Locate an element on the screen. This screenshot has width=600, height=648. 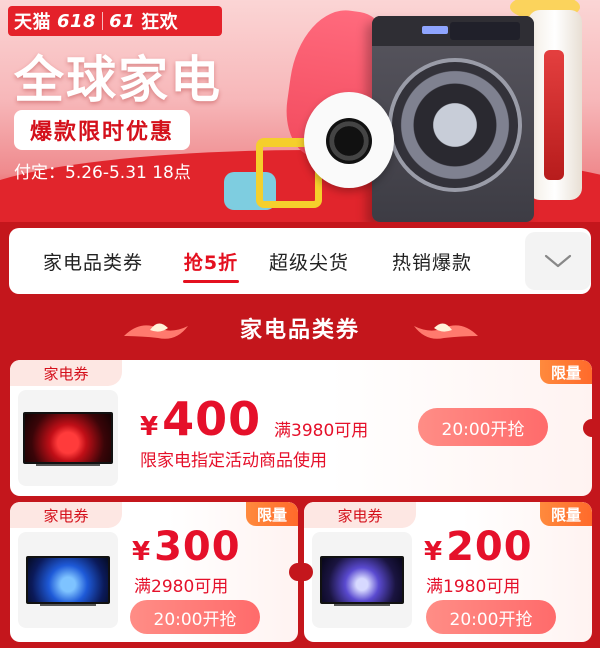
coupon-amount: ¥ 300 is located at coordinates (186, 547).